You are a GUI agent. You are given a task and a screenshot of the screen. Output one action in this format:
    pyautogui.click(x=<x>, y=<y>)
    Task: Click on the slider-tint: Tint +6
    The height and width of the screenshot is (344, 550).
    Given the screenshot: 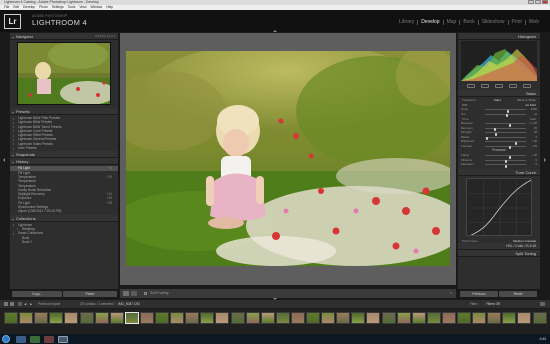 What is the action you would take?
    pyautogui.click(x=499, y=115)
    